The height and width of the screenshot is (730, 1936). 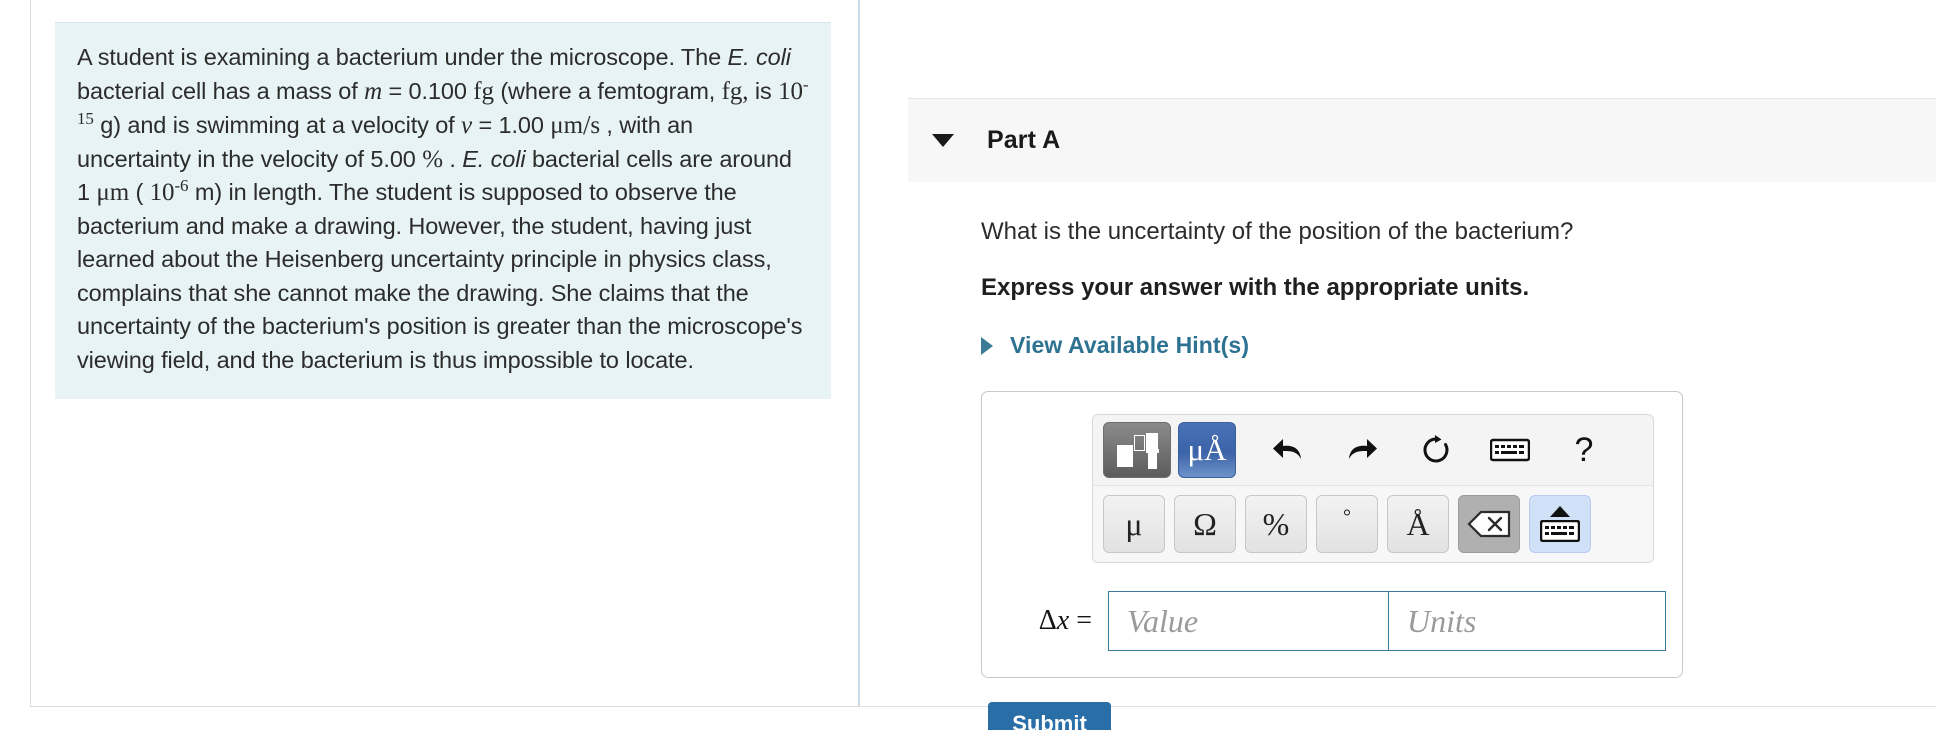 I want to click on undo-button, so click(x=1288, y=450).